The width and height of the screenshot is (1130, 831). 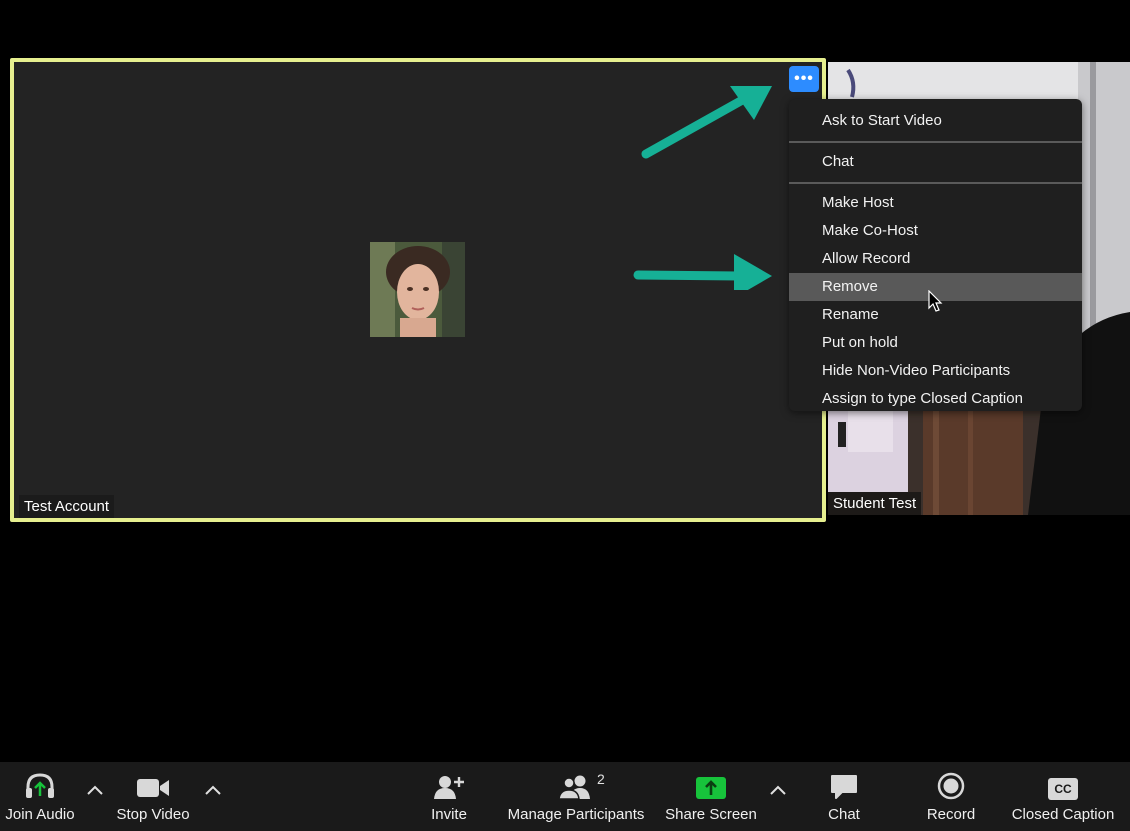 What do you see at coordinates (95, 790) in the screenshot?
I see `audio-options-chevron-up-icon` at bounding box center [95, 790].